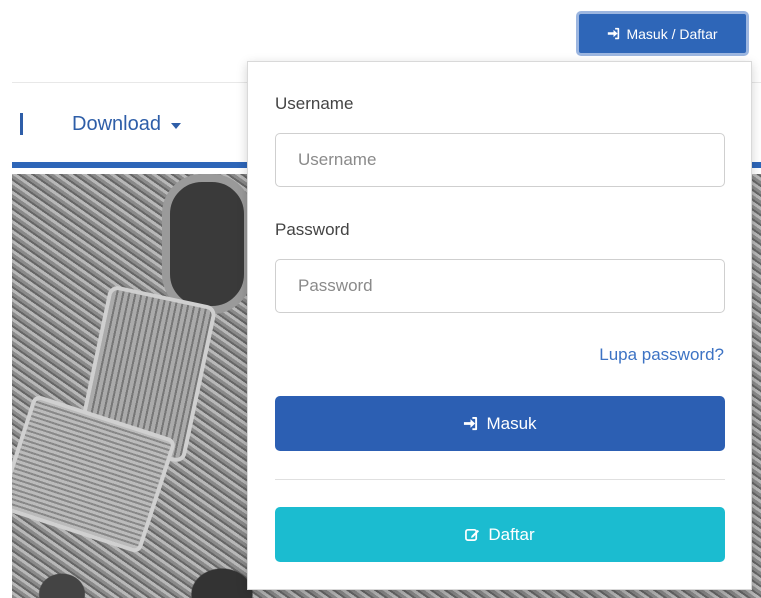  What do you see at coordinates (314, 103) in the screenshot?
I see `username-label: Username` at bounding box center [314, 103].